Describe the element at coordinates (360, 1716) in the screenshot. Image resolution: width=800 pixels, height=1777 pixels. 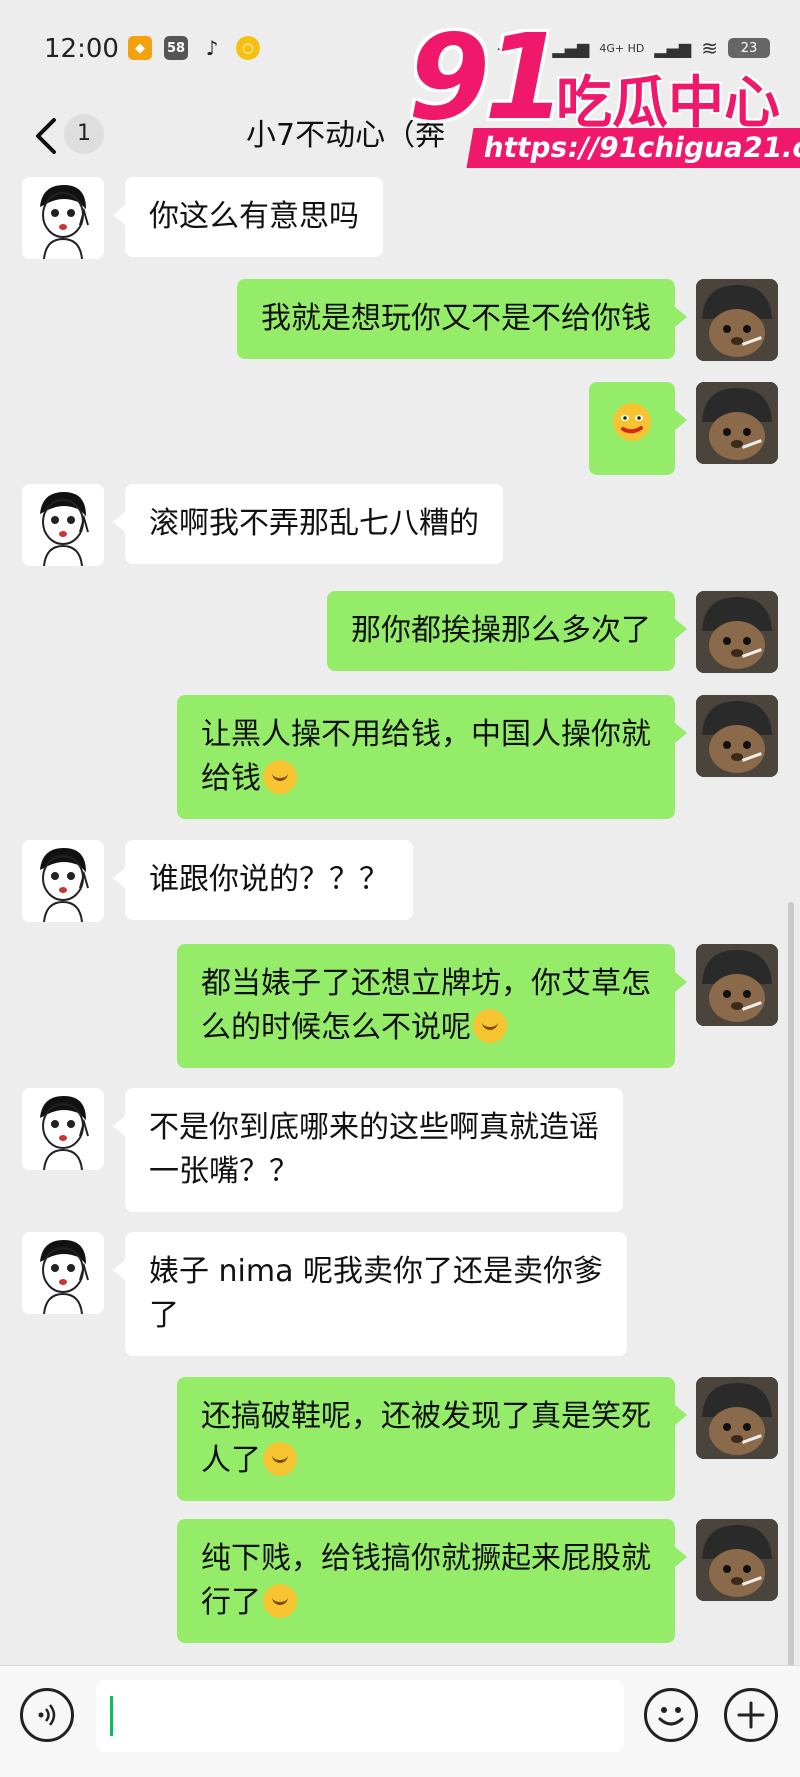
I see `message-input` at that location.